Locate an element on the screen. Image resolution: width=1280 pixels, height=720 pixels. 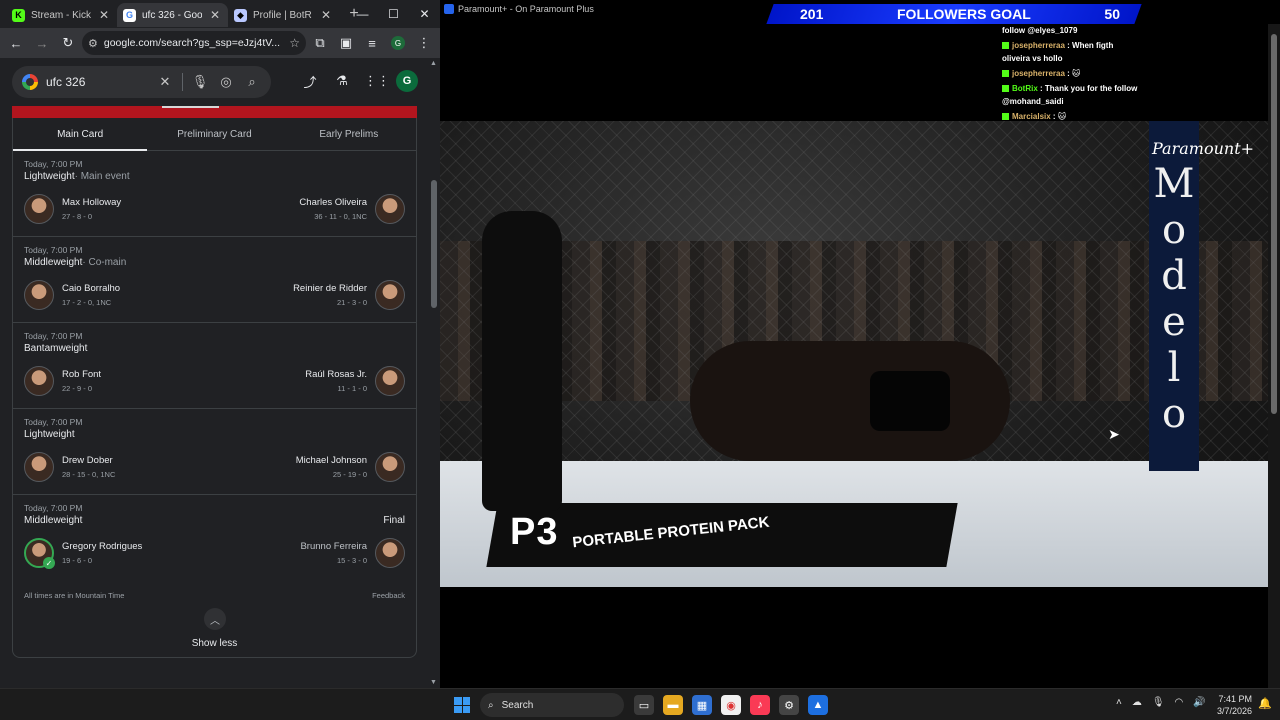
bookmark-star-icon: ☆ is located at coordinates (294, 43).